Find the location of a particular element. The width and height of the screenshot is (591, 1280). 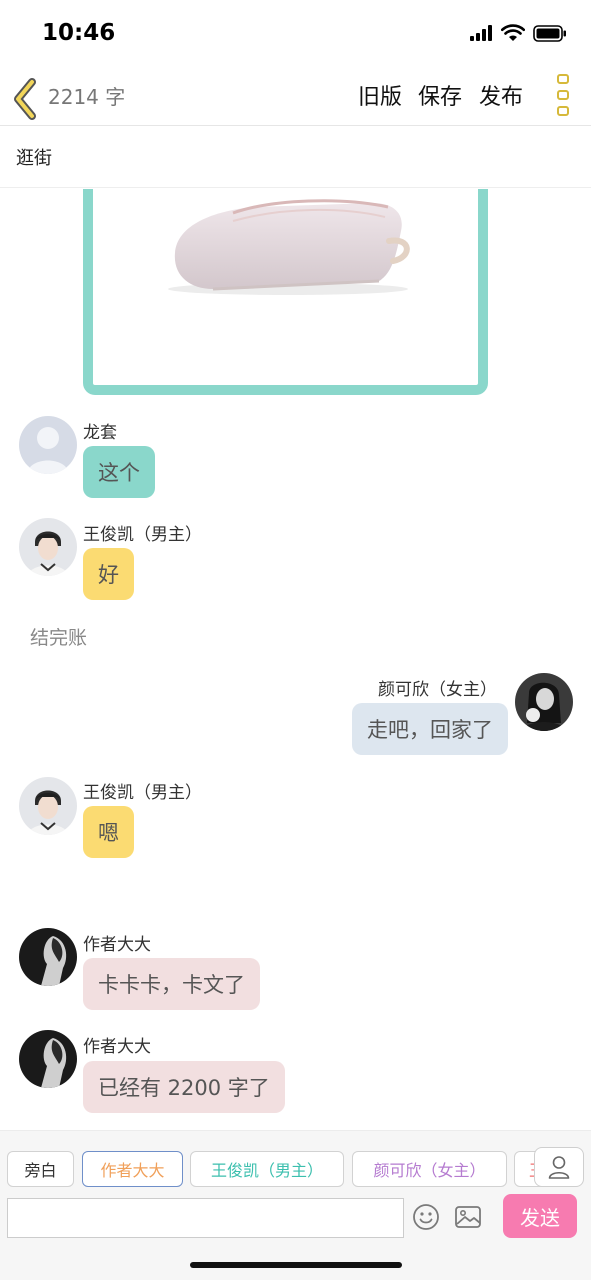

send-button: 发送 is located at coordinates (540, 1216).